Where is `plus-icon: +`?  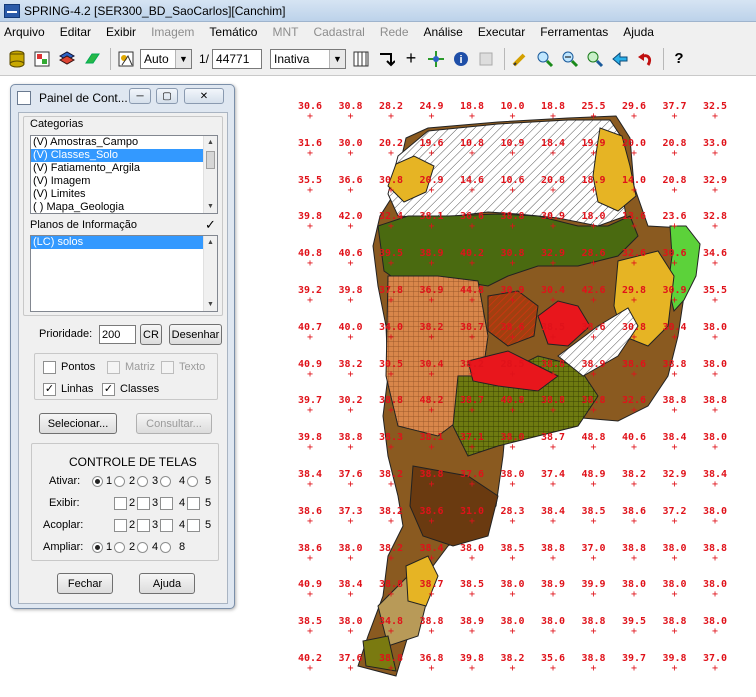 plus-icon: + is located at coordinates (411, 59).